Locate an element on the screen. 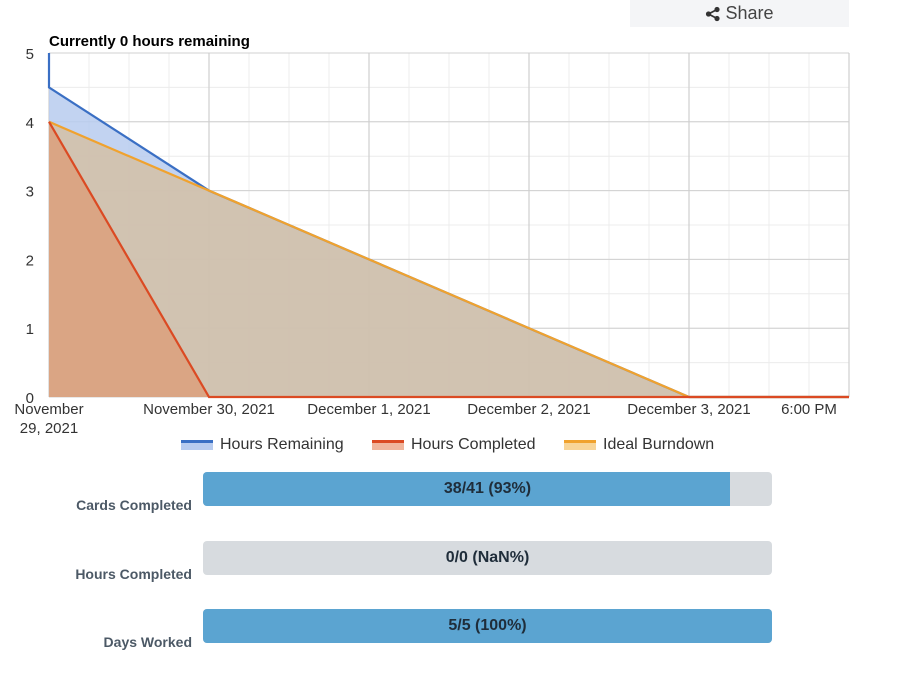 The image size is (902, 683). legend-swatch-ideal-burndown is located at coordinates (580, 445).